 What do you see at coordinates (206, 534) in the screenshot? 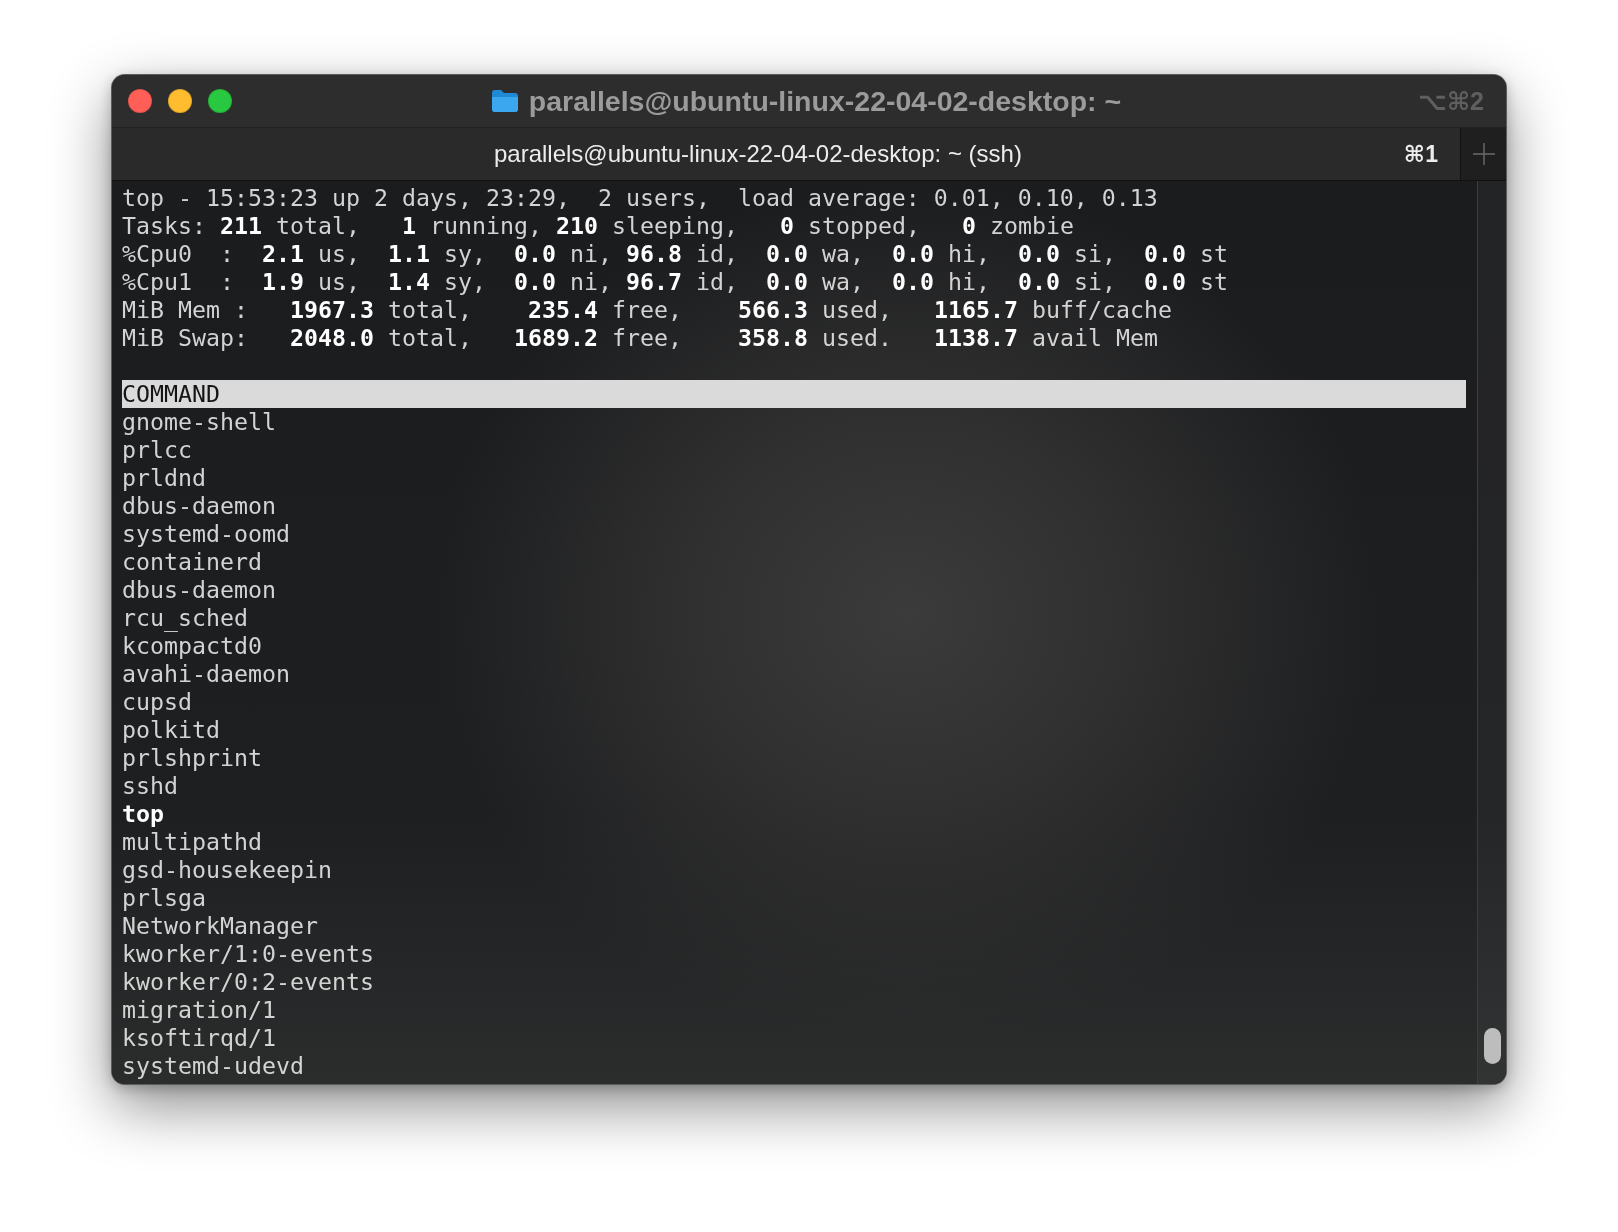
I see `process-name: systemd-oomd` at bounding box center [206, 534].